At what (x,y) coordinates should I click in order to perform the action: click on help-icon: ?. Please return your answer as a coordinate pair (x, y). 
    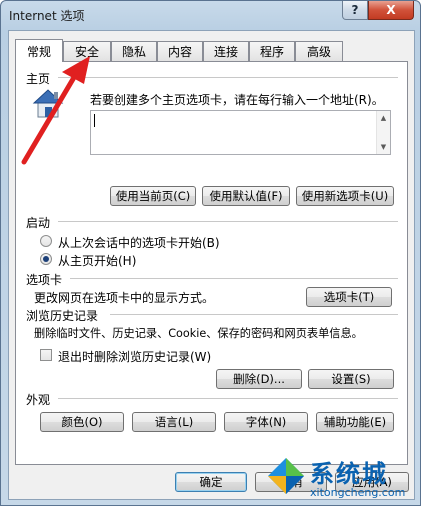
    Looking at the image, I should click on (355, 10).